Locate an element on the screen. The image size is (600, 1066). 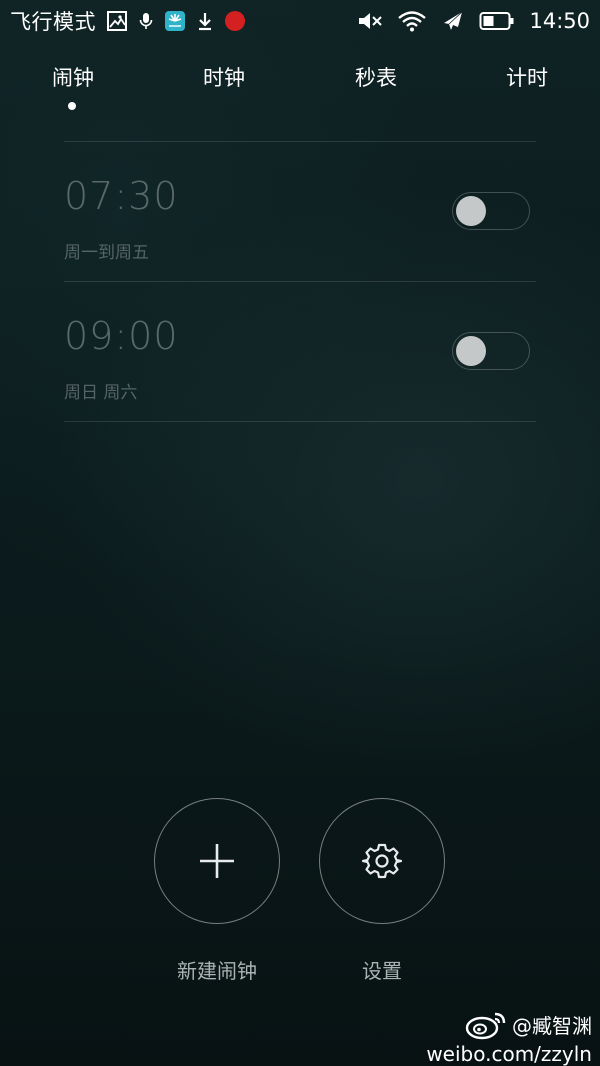
divider is located at coordinates (300, 421).